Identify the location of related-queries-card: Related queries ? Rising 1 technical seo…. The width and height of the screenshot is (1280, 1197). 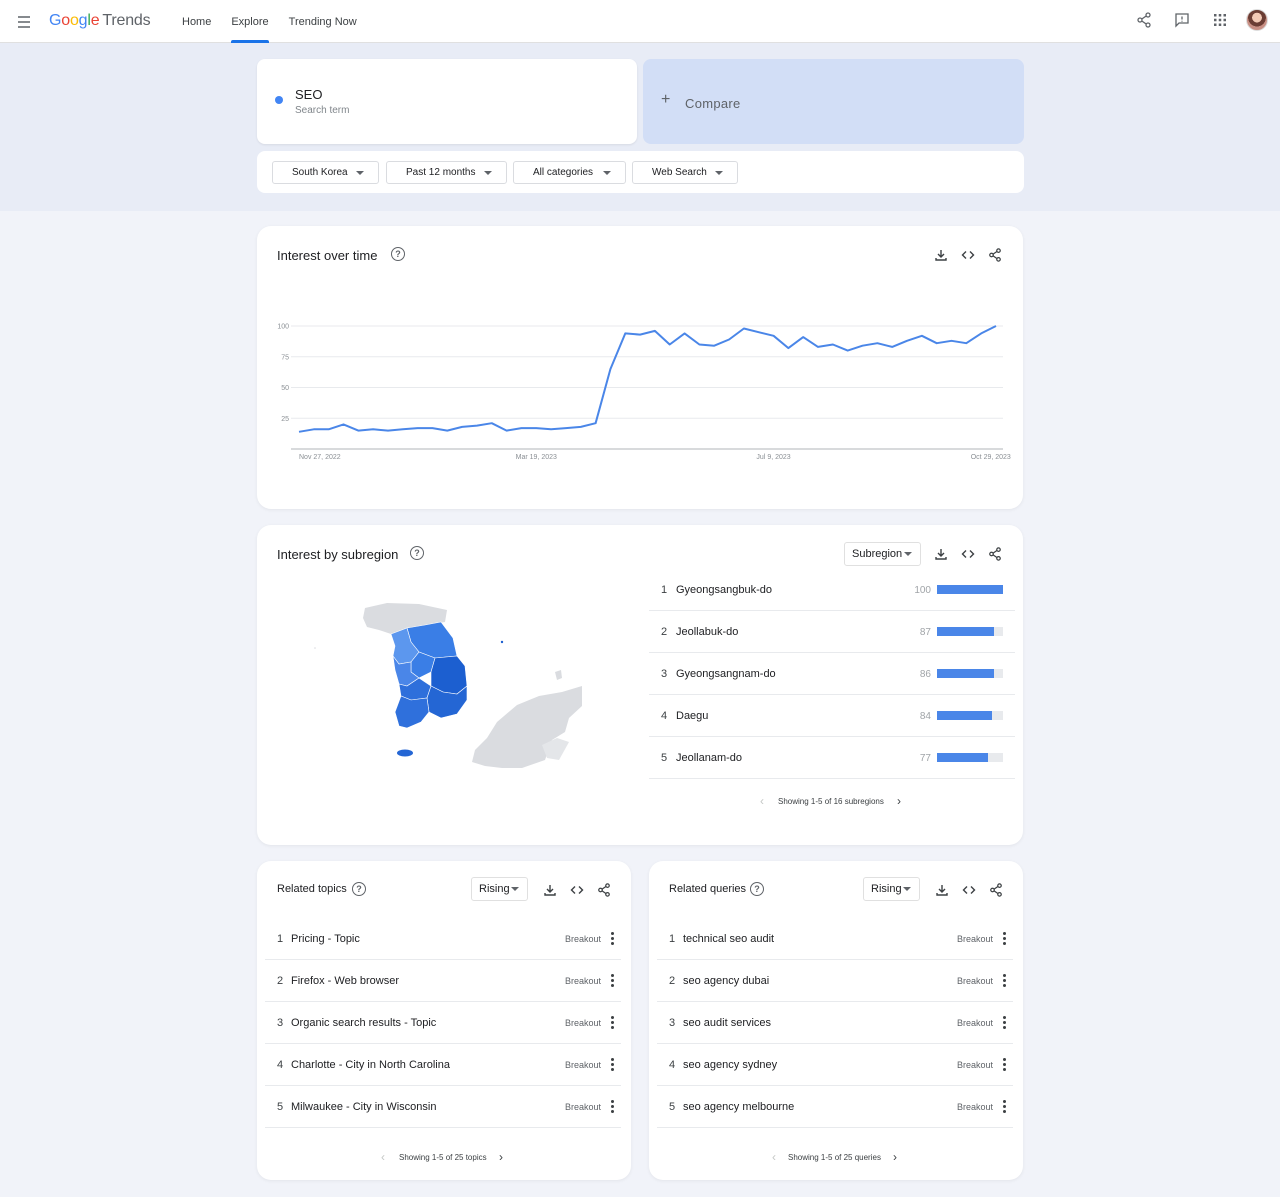
(836, 1020).